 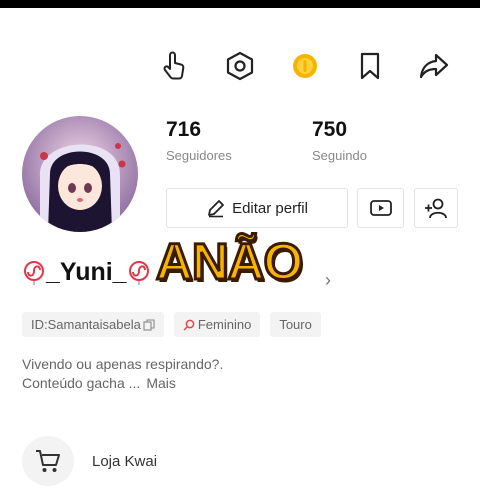 I want to click on bio-line-2: Conteúdo gacha ... Mais, so click(x=122, y=383).